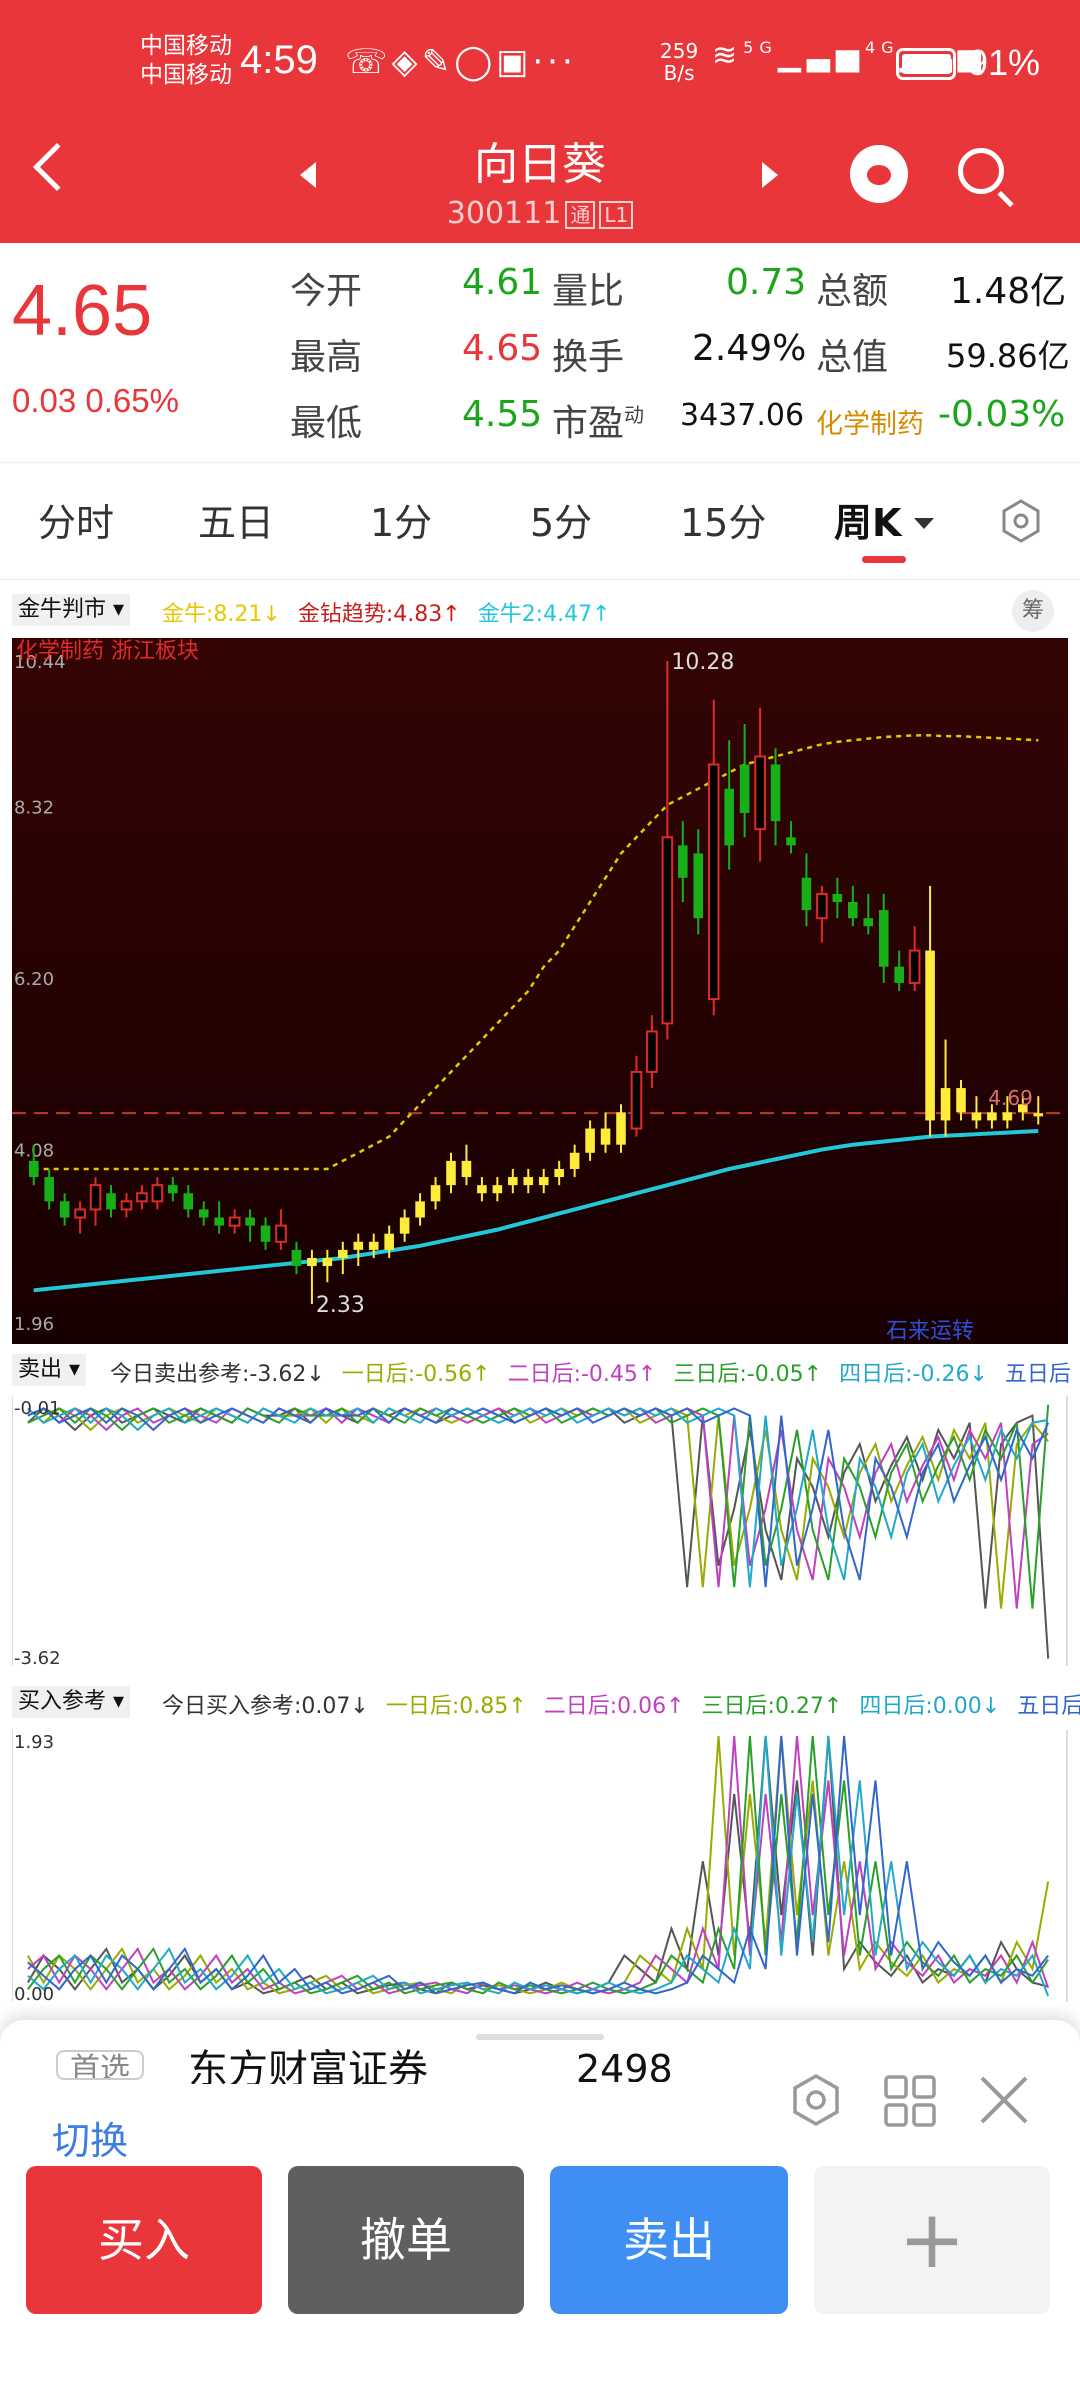 The image size is (1080, 2400). What do you see at coordinates (821, 55) in the screenshot?
I see `signal-bars-icon: ▁▃▅` at bounding box center [821, 55].